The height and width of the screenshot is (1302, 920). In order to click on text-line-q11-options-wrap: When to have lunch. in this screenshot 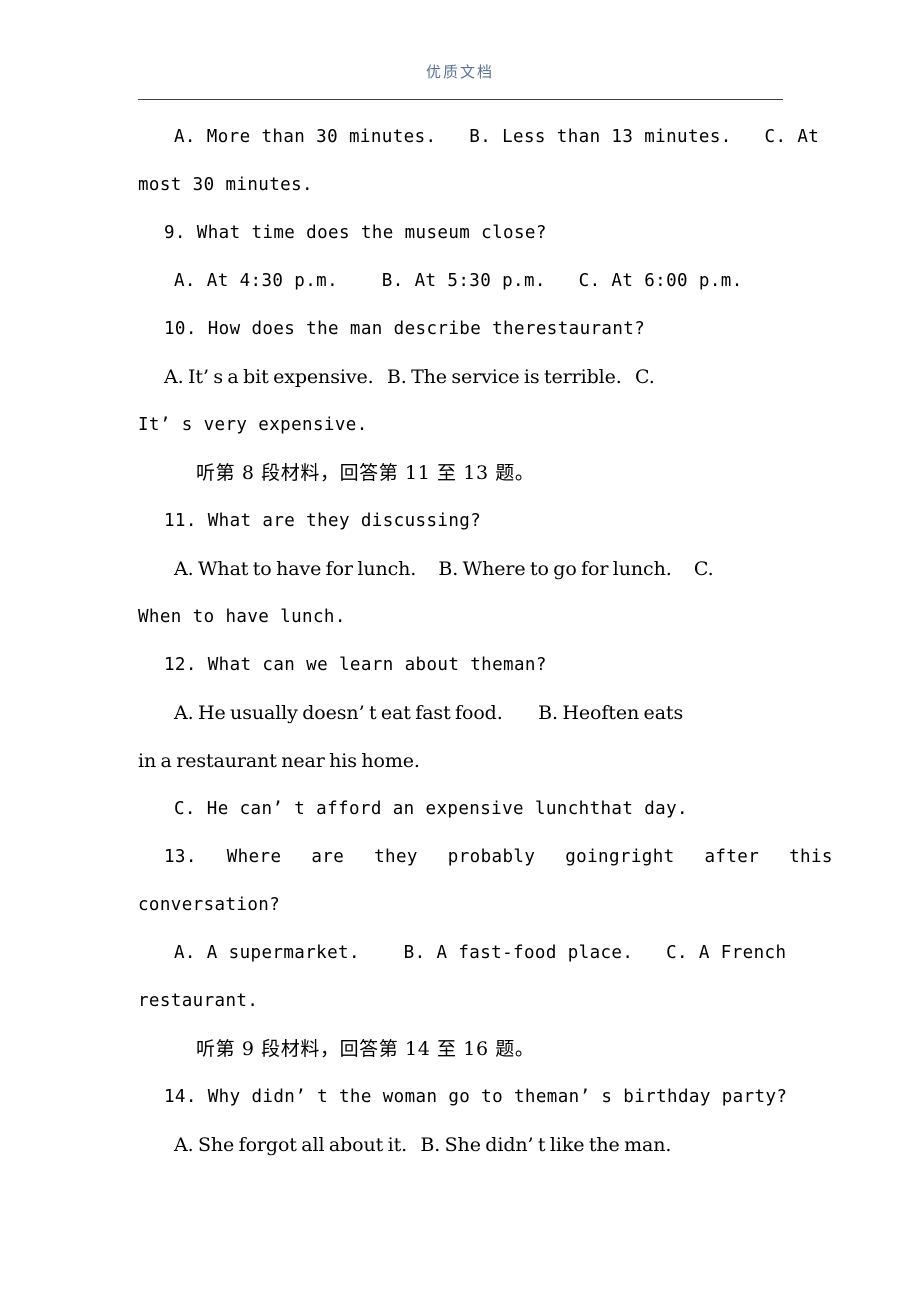, I will do `click(242, 617)`.